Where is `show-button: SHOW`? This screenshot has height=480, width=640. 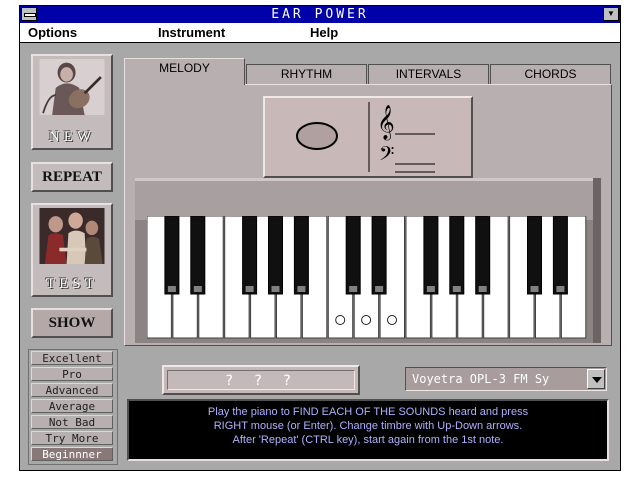 show-button: SHOW is located at coordinates (72, 323).